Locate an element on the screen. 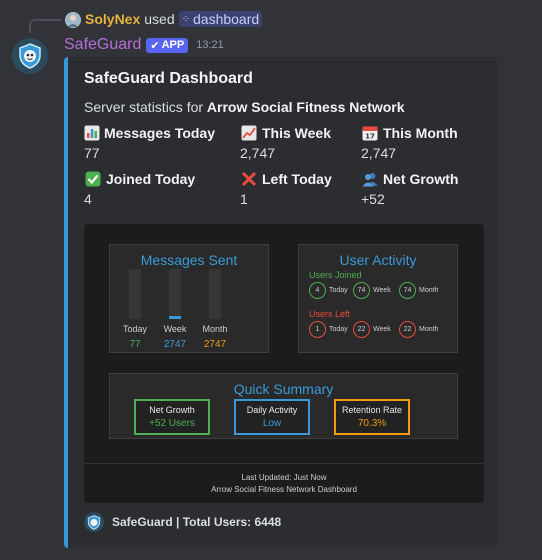  field-messages-today: Messages Today 77 is located at coordinates (149, 142).